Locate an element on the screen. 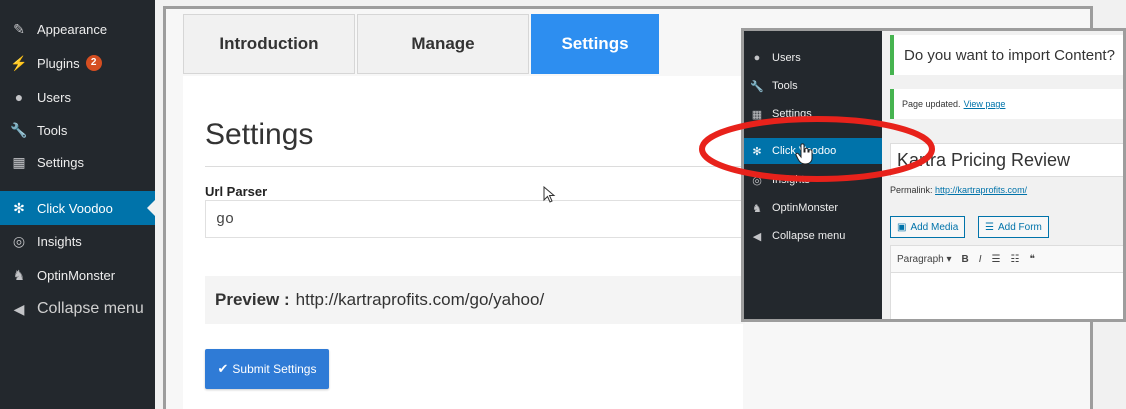  inset-sidebar-item-tools: 🔧 Tools is located at coordinates (813, 86).